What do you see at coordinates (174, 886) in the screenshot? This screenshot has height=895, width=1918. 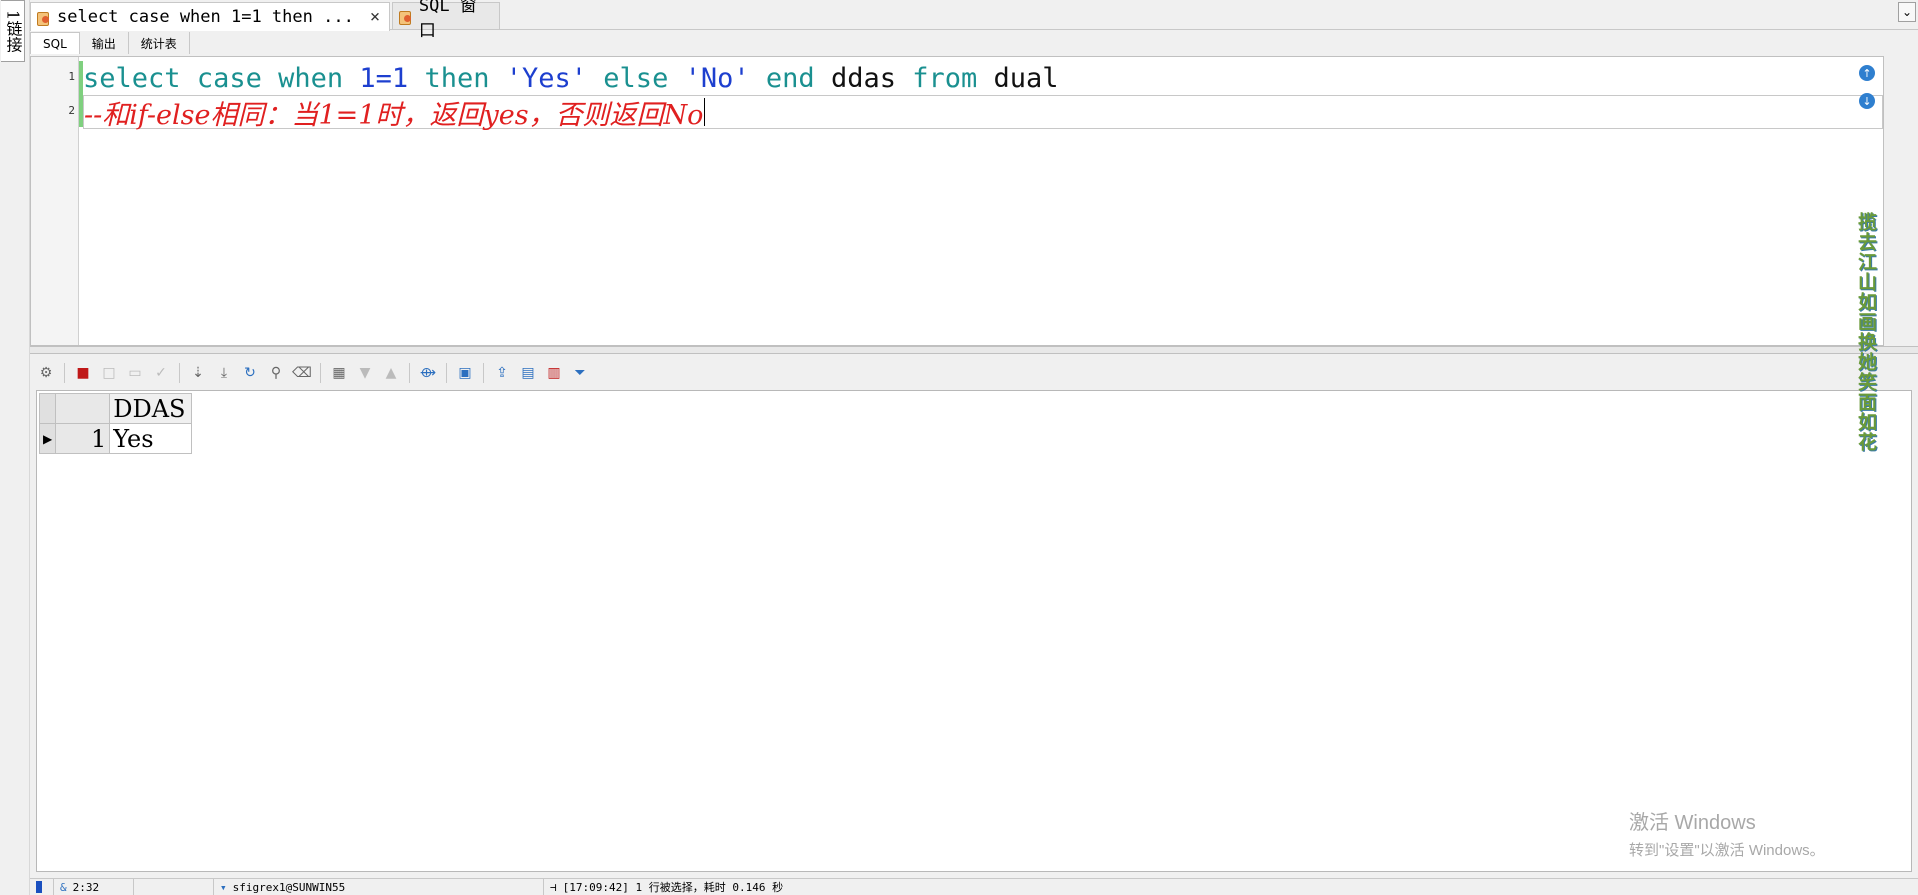 I see `status-blank` at bounding box center [174, 886].